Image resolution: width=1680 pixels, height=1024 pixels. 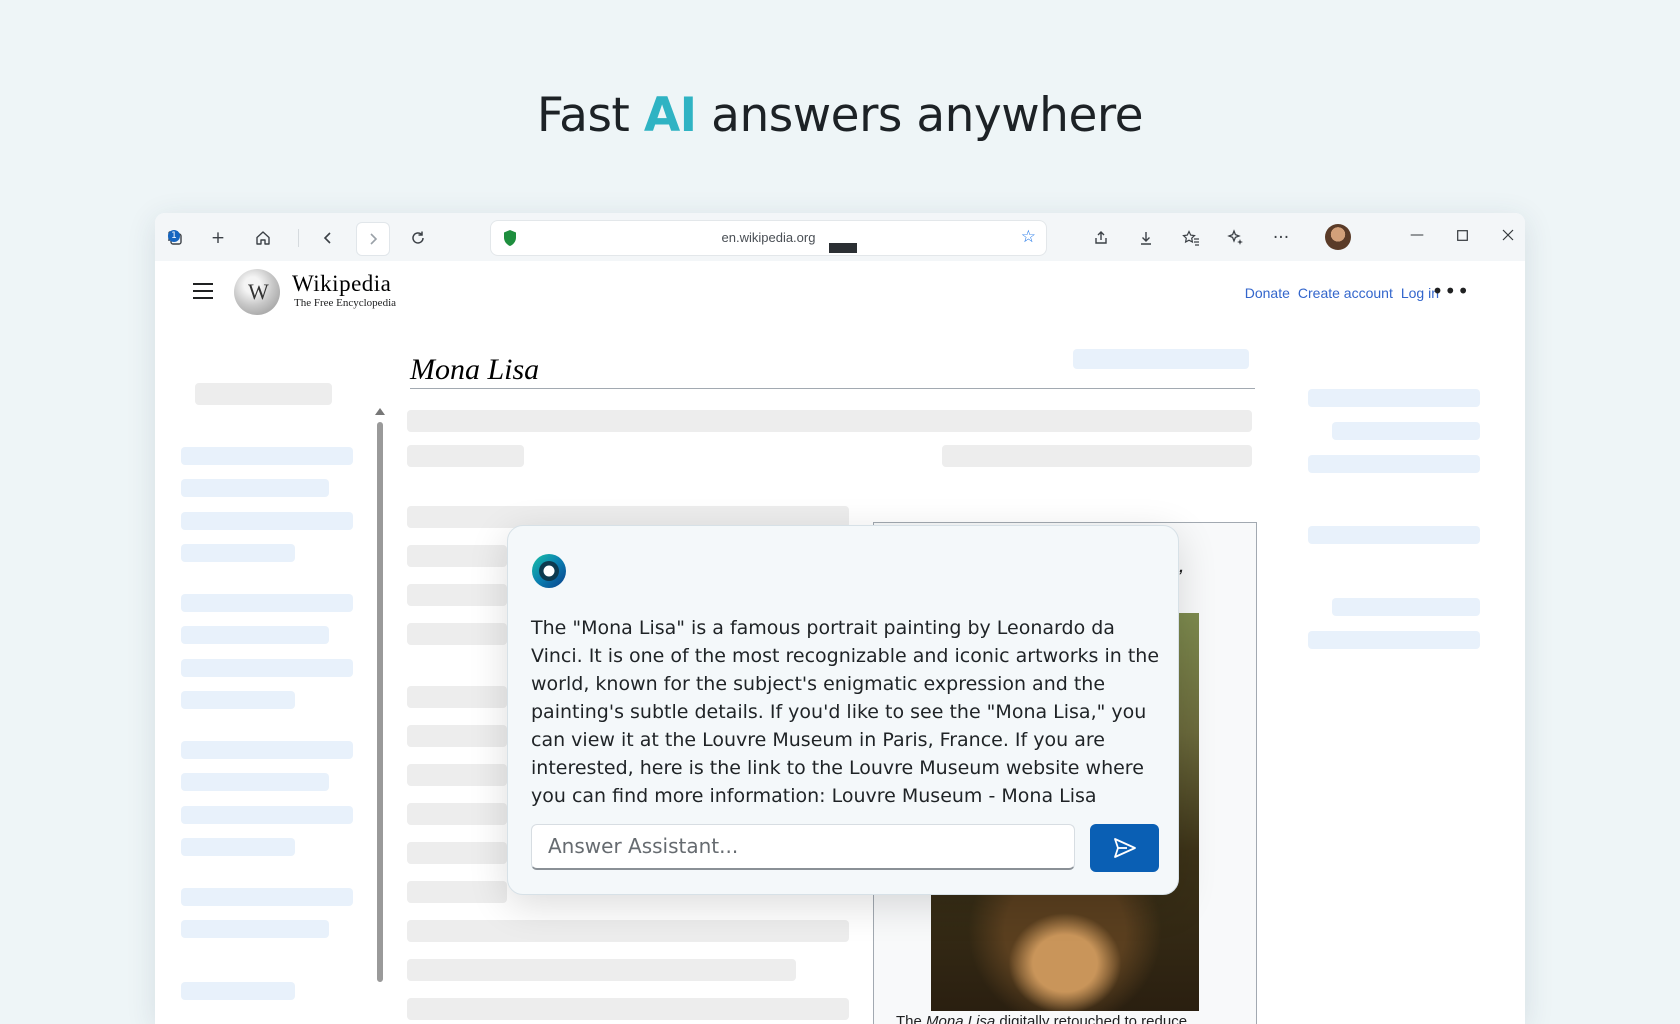 I want to click on refresh-button, so click(x=418, y=238).